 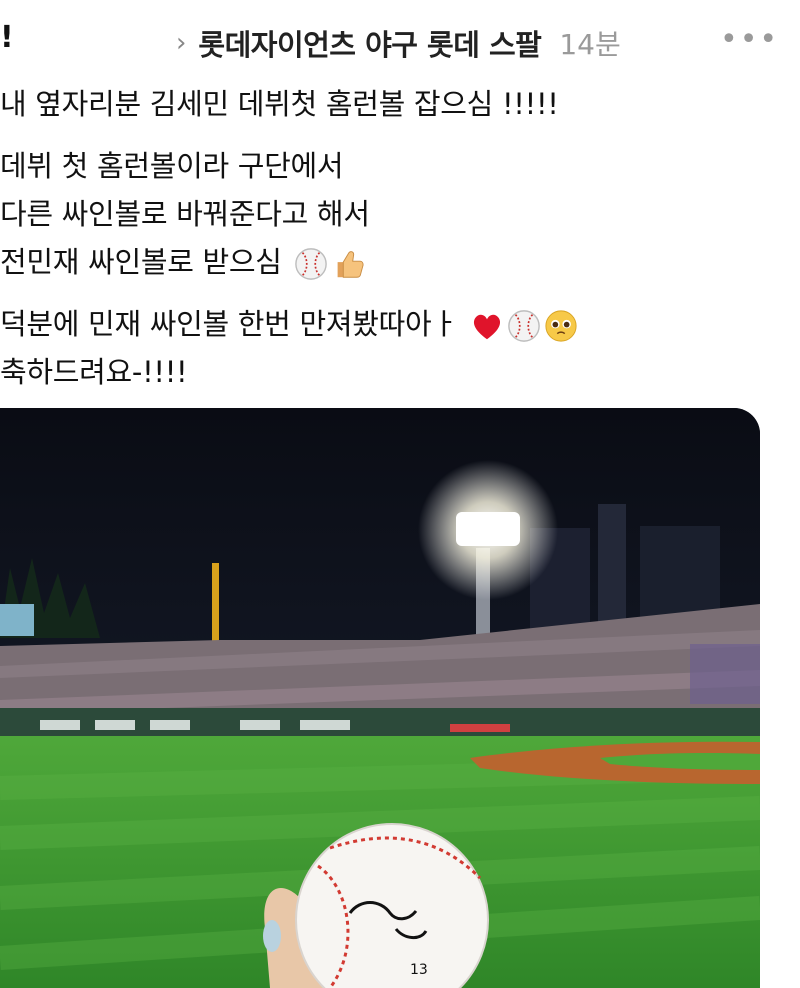 What do you see at coordinates (749, 40) in the screenshot?
I see `more-options-icon: •••` at bounding box center [749, 40].